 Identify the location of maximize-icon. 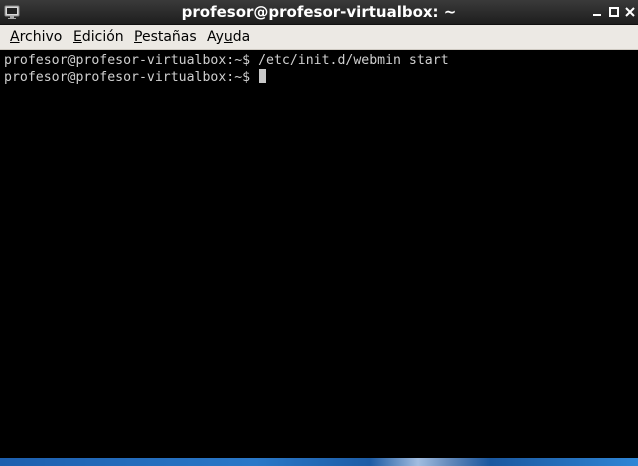
(614, 12).